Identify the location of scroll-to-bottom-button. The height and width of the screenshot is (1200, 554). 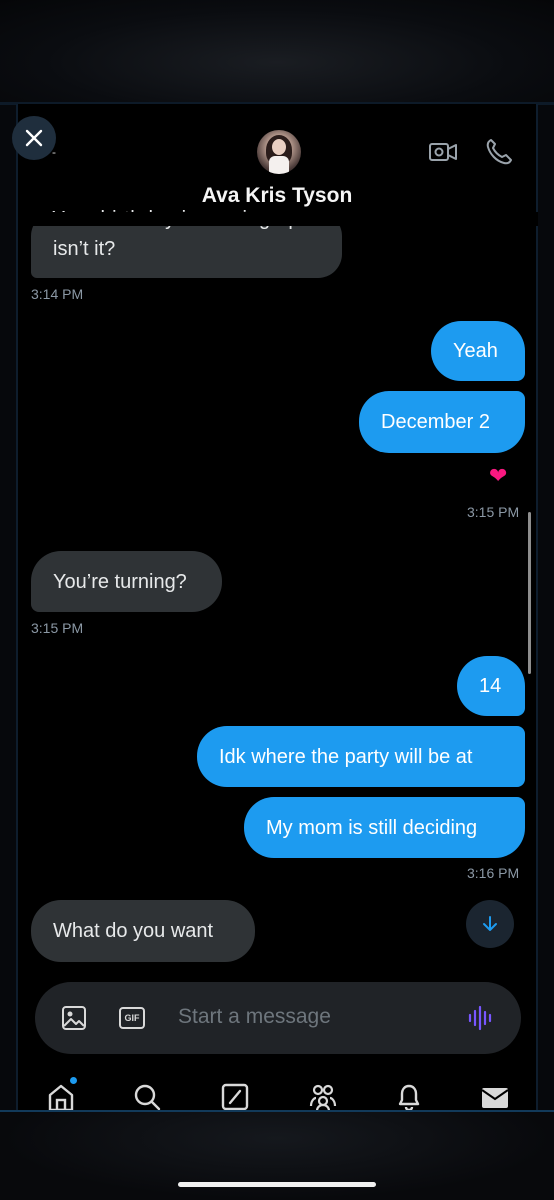
(490, 924).